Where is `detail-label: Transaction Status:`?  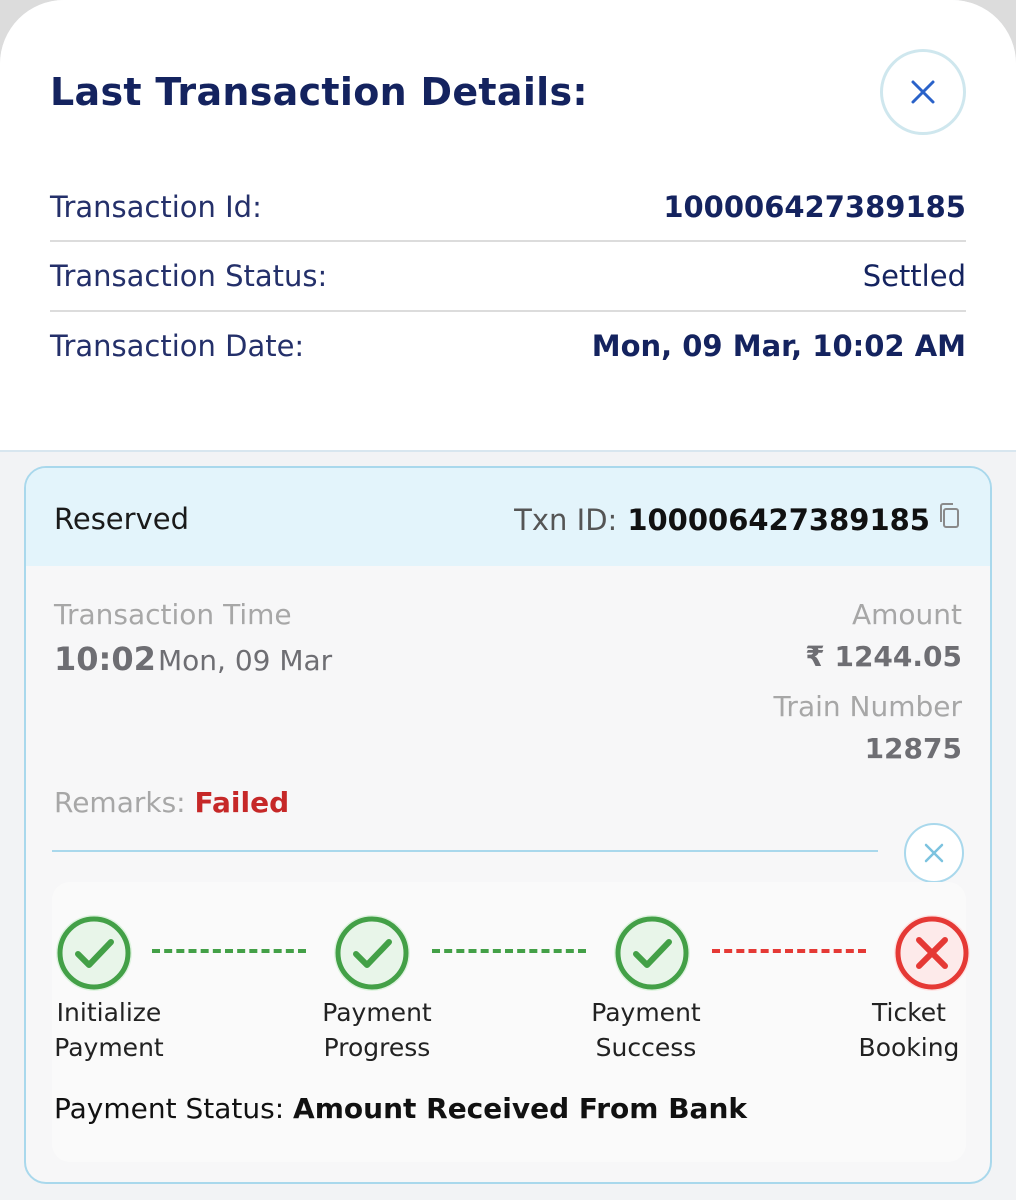
detail-label: Transaction Status: is located at coordinates (189, 276).